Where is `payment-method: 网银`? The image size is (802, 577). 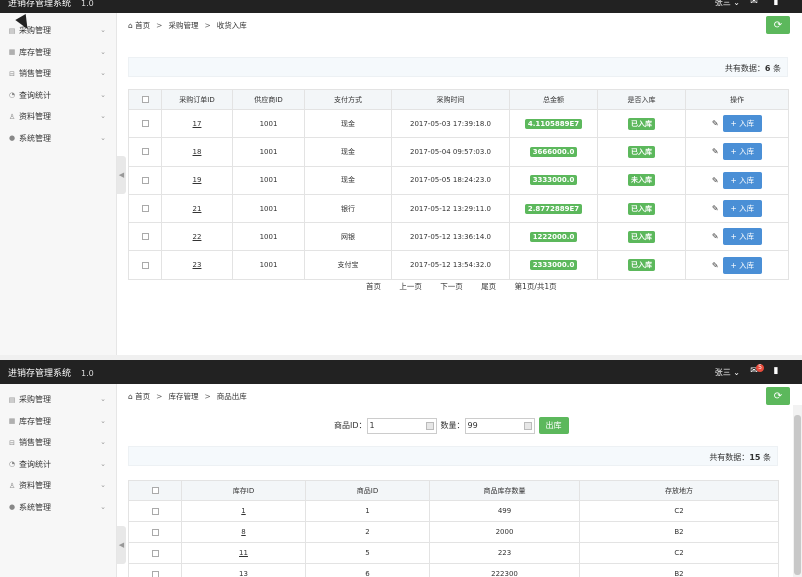 payment-method: 网银 is located at coordinates (348, 237).